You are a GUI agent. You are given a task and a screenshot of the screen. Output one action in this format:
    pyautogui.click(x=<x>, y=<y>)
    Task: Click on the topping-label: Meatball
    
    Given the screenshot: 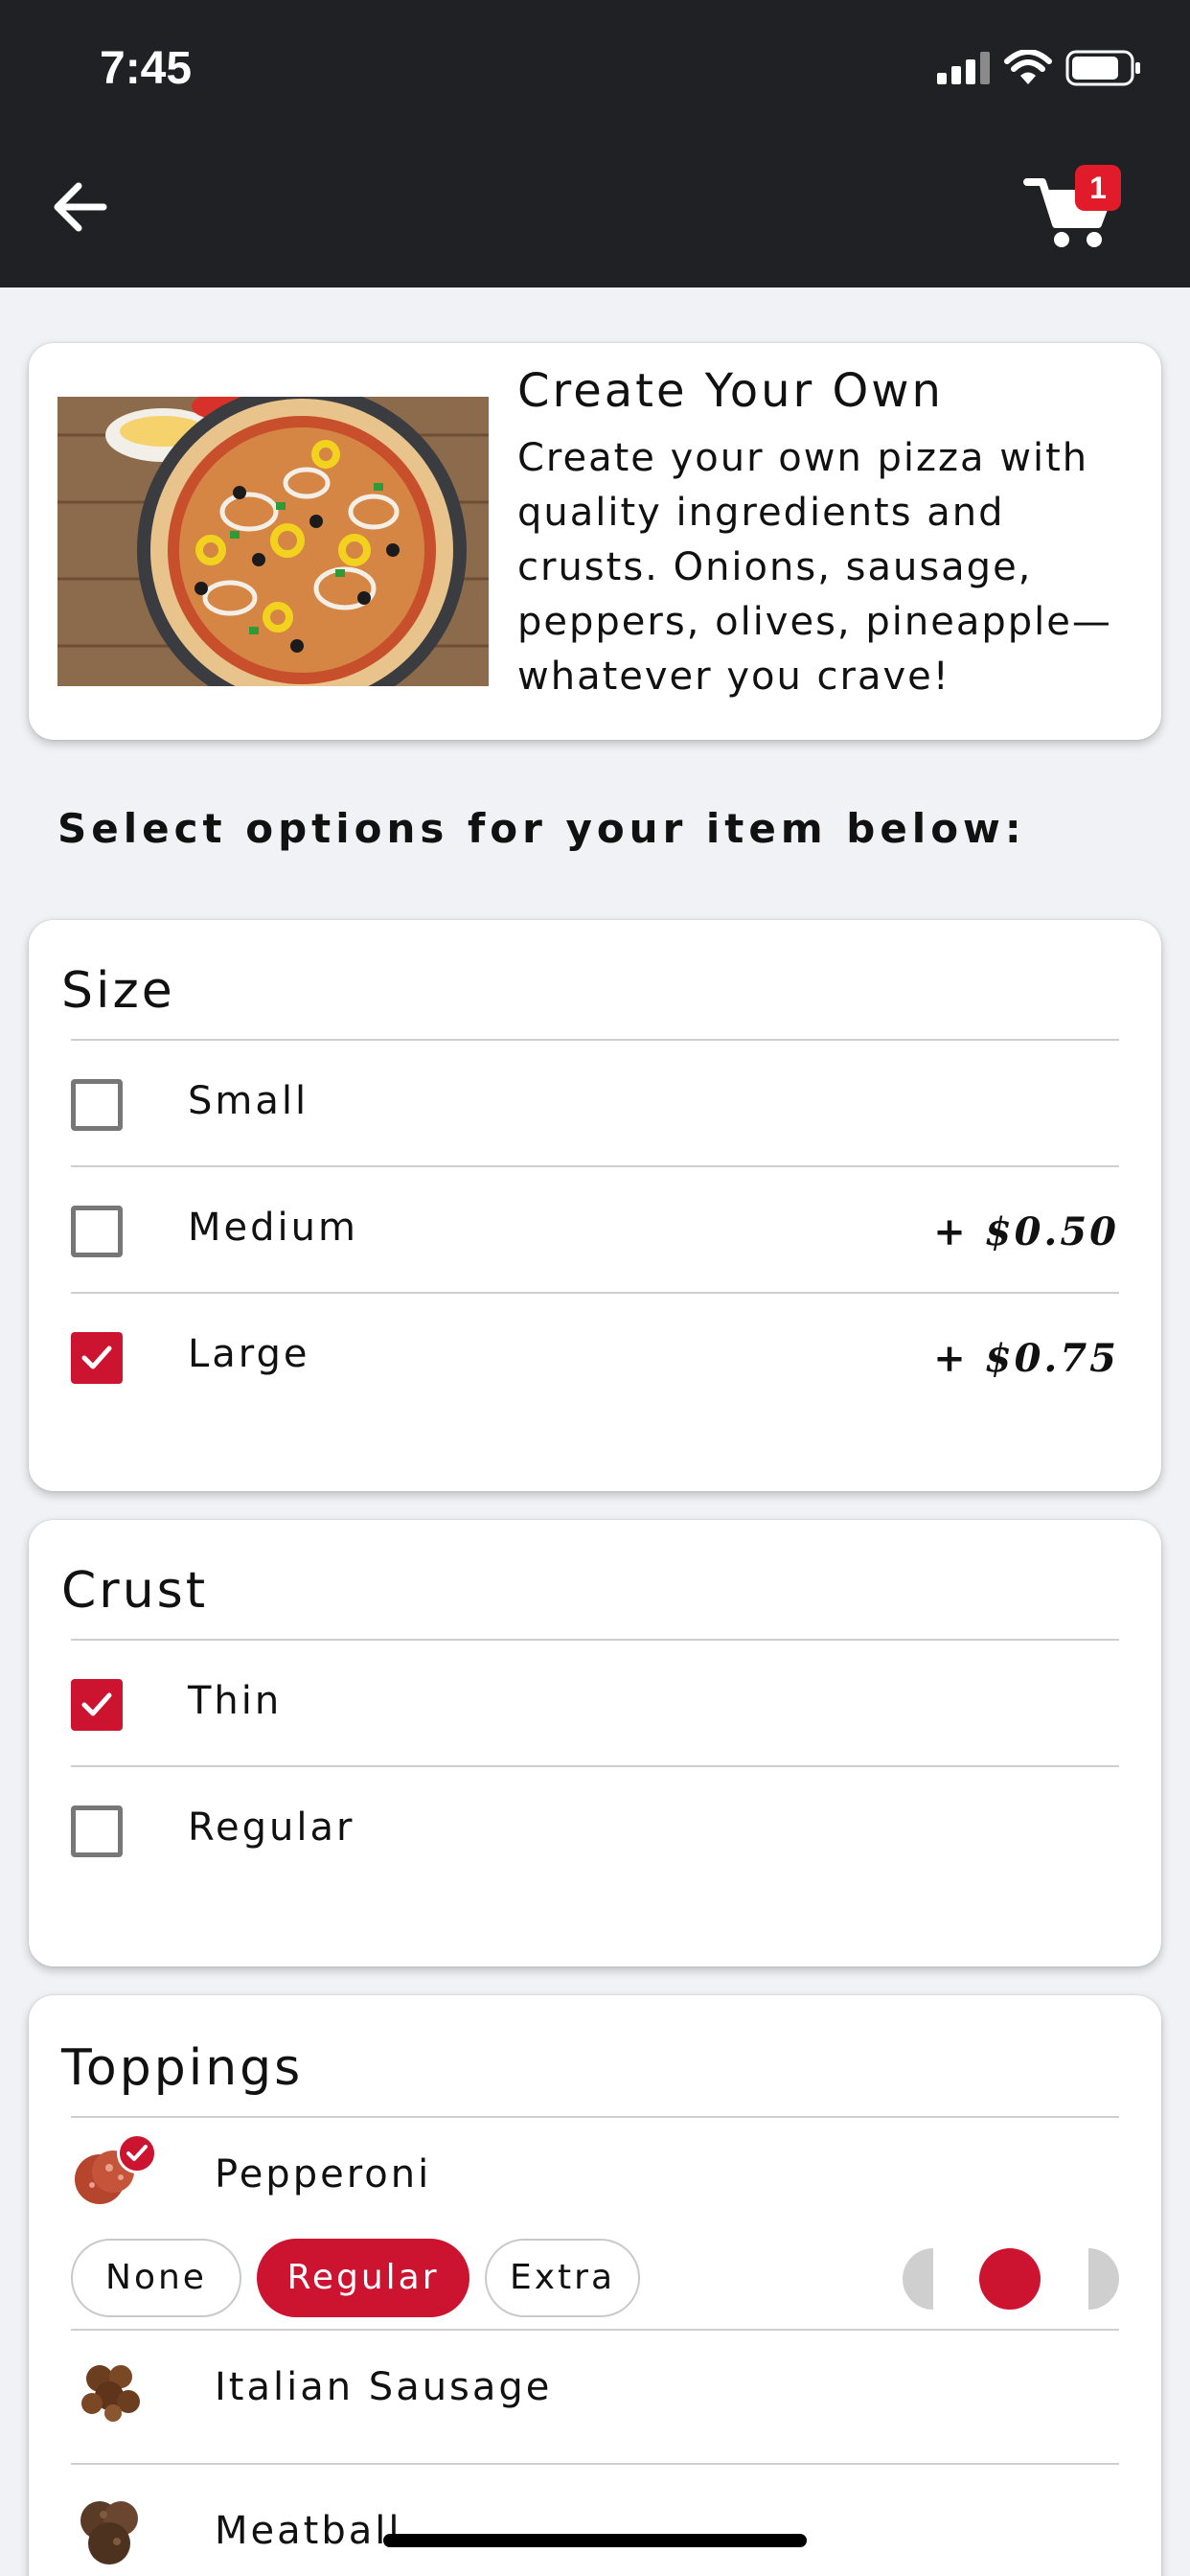 What is the action you would take?
    pyautogui.click(x=309, y=2531)
    